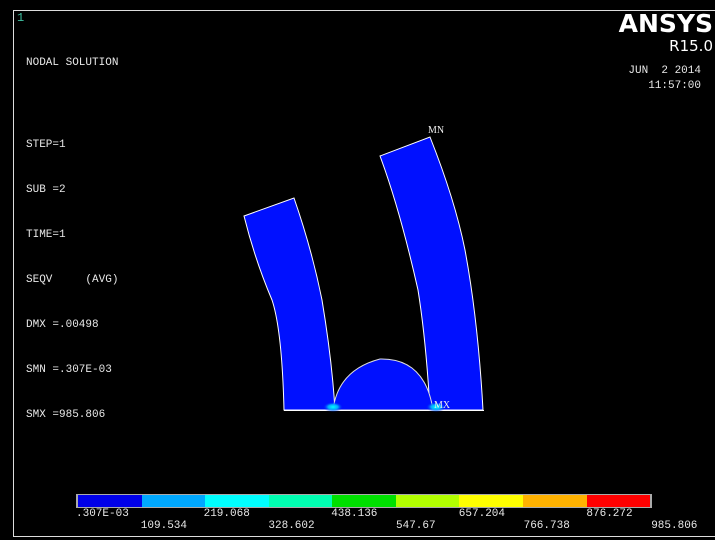 The image size is (715, 540). Describe the element at coordinates (333, 407) in the screenshot. I see `stress-hotspot-left` at that location.